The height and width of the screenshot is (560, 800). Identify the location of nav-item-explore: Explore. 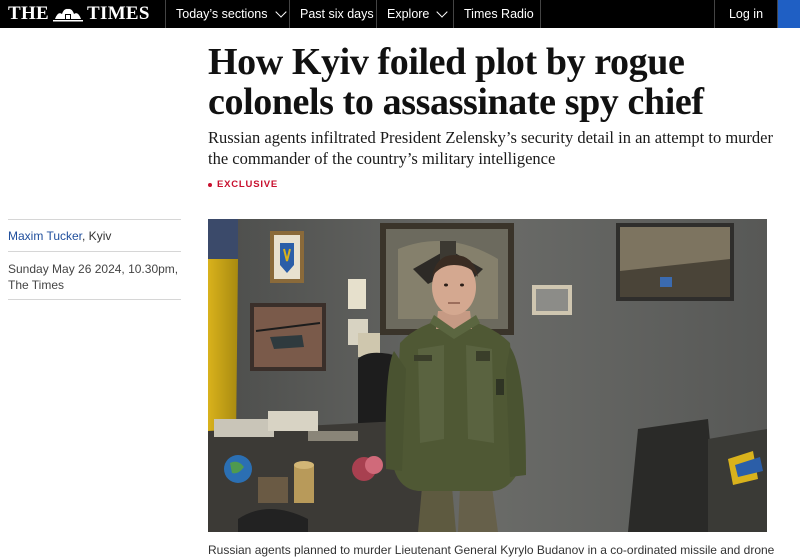
(418, 14).